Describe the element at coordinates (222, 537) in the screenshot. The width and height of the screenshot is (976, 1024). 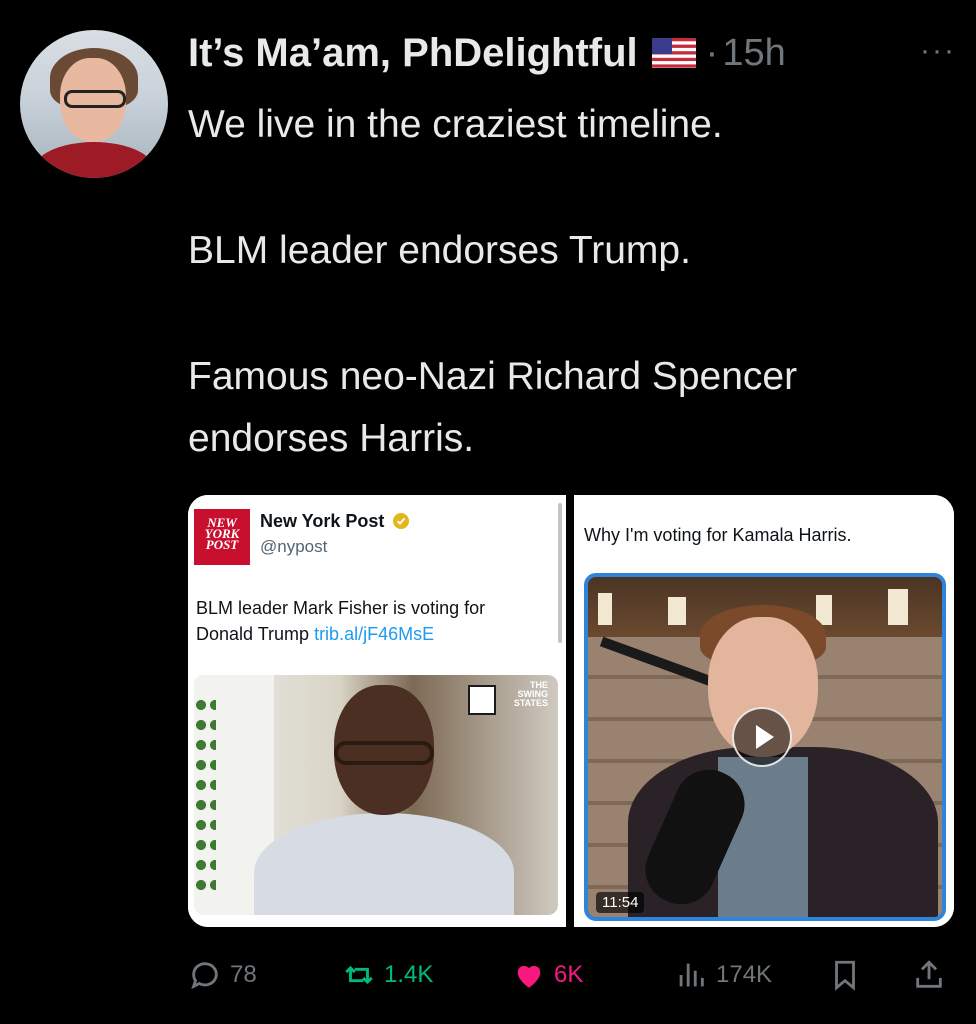
I see `nypost-logo: NEW YORK POST` at that location.